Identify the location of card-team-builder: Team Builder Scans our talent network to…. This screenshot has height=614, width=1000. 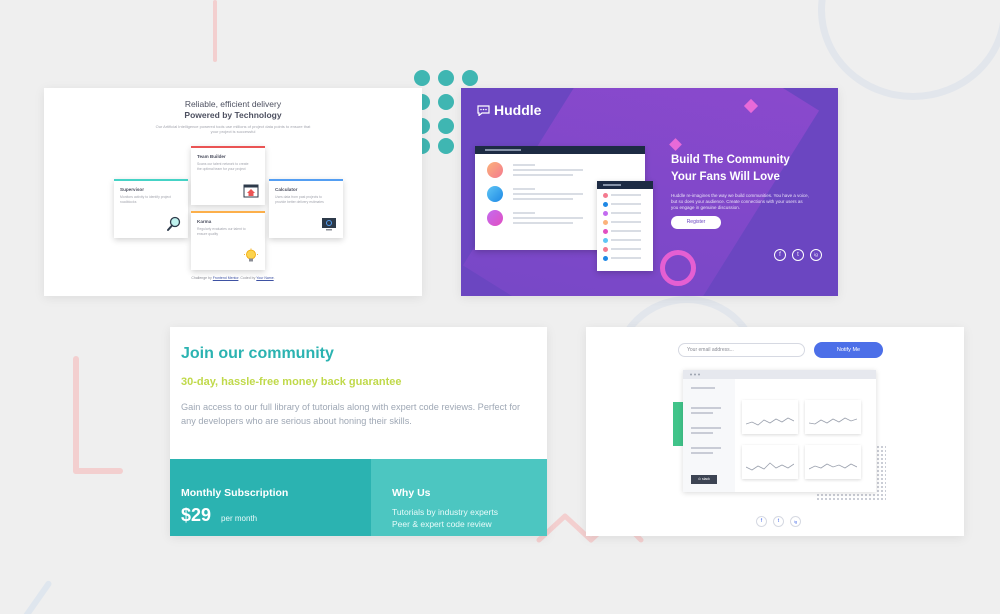
(228, 175).